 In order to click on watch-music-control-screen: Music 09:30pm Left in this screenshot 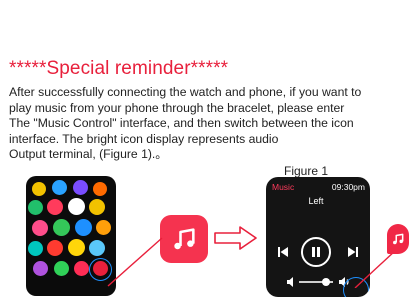, I will do `click(318, 237)`.